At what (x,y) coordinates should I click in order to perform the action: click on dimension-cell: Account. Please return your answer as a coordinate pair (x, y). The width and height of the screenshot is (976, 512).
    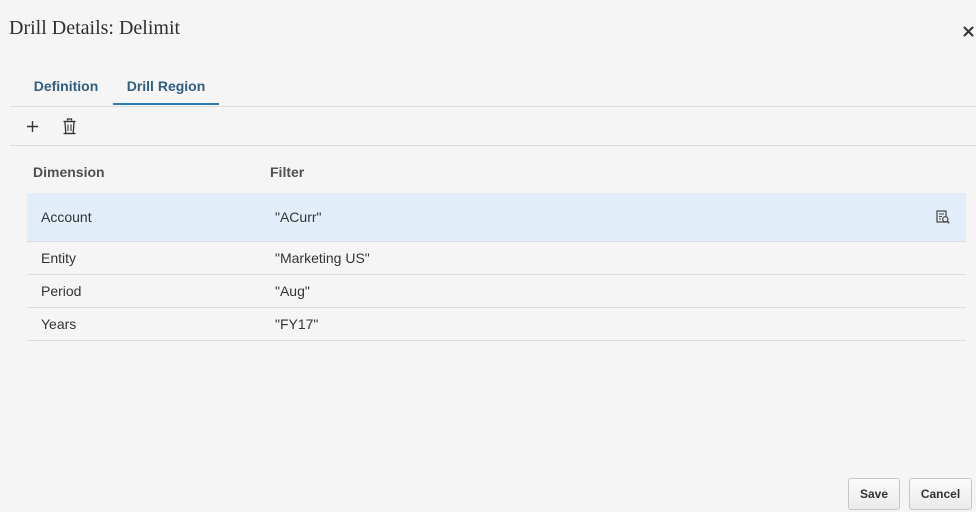
    Looking at the image, I should click on (66, 217).